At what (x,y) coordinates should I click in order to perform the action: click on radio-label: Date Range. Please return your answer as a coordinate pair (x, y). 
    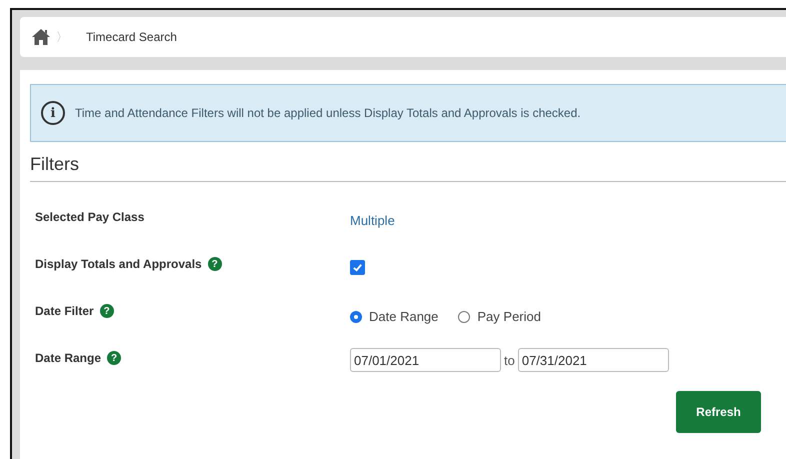
    Looking at the image, I should click on (403, 316).